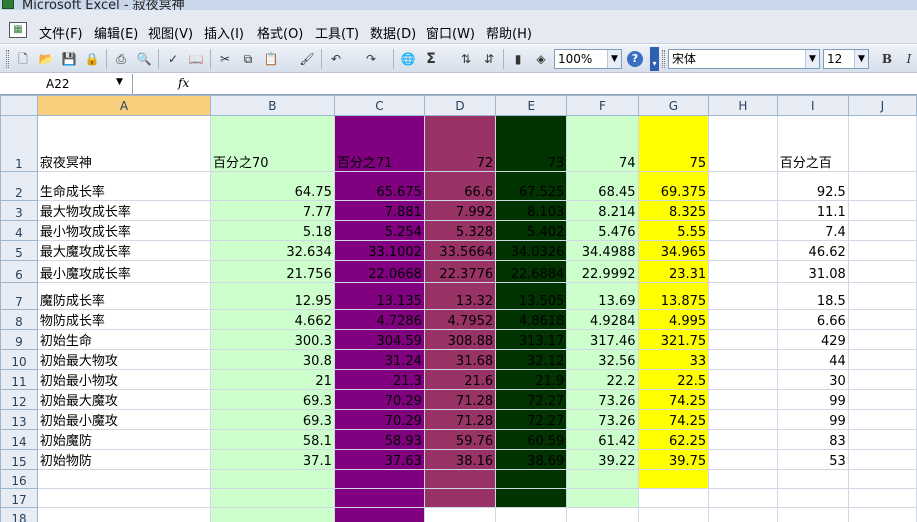 The image size is (917, 522). What do you see at coordinates (531, 339) in the screenshot?
I see `cell-e9: 313.17` at bounding box center [531, 339].